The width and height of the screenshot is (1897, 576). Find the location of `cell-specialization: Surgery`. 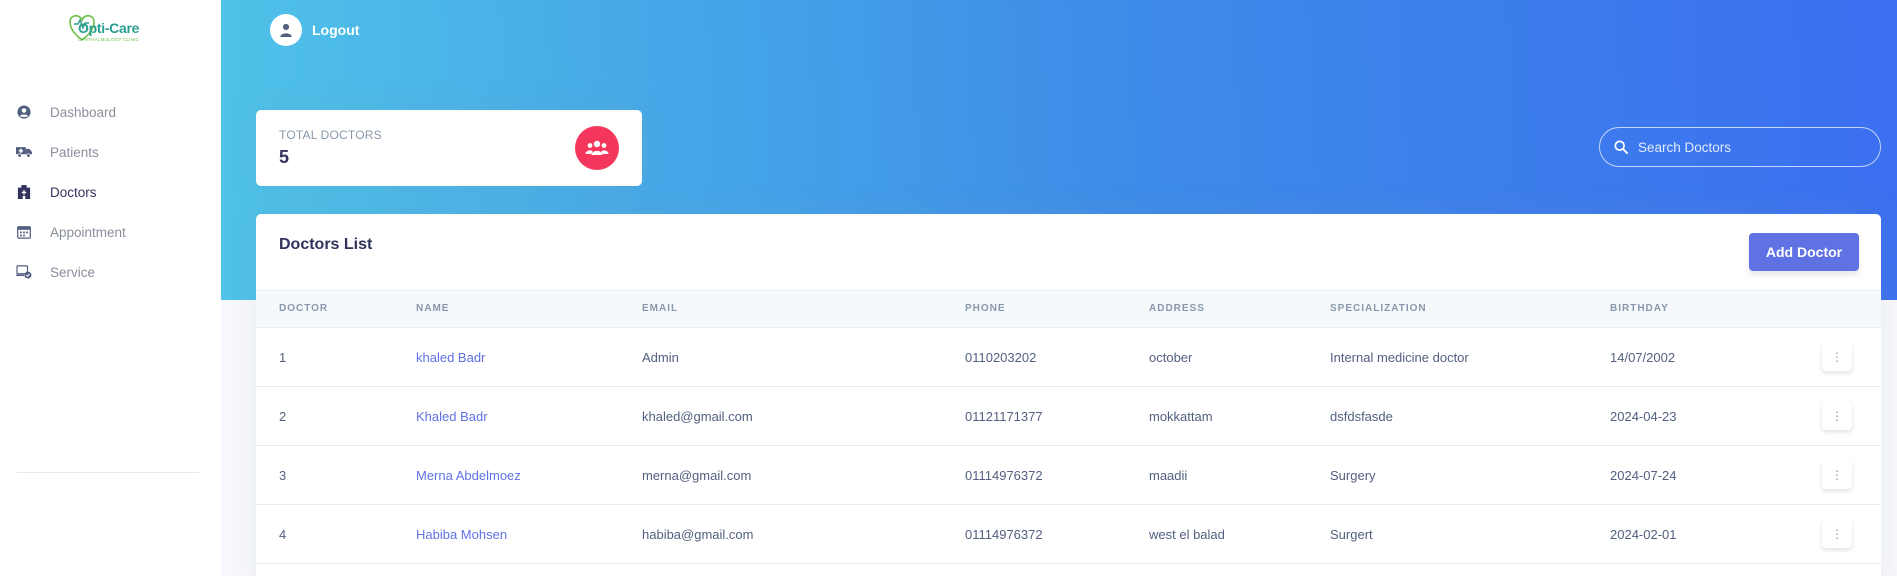

cell-specialization: Surgery is located at coordinates (1353, 475).